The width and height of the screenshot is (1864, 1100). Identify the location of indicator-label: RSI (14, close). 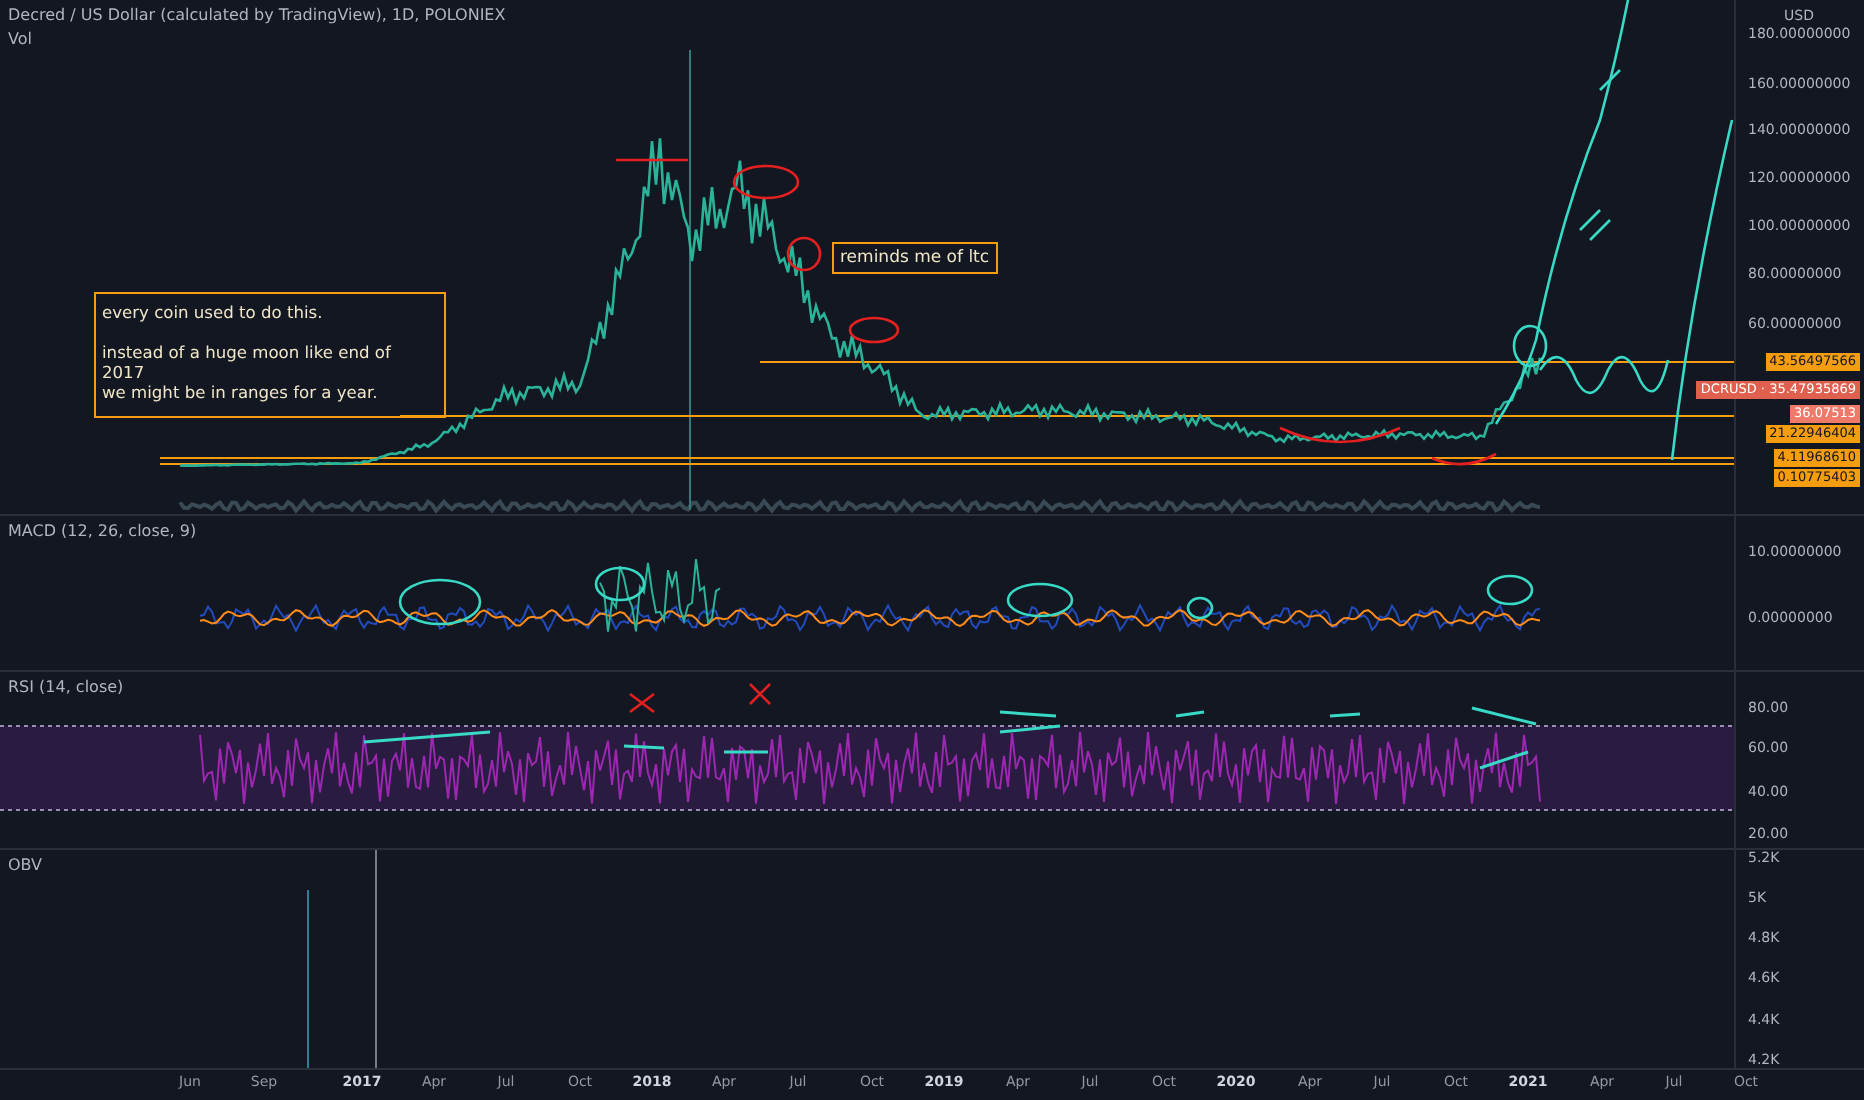
(66, 687).